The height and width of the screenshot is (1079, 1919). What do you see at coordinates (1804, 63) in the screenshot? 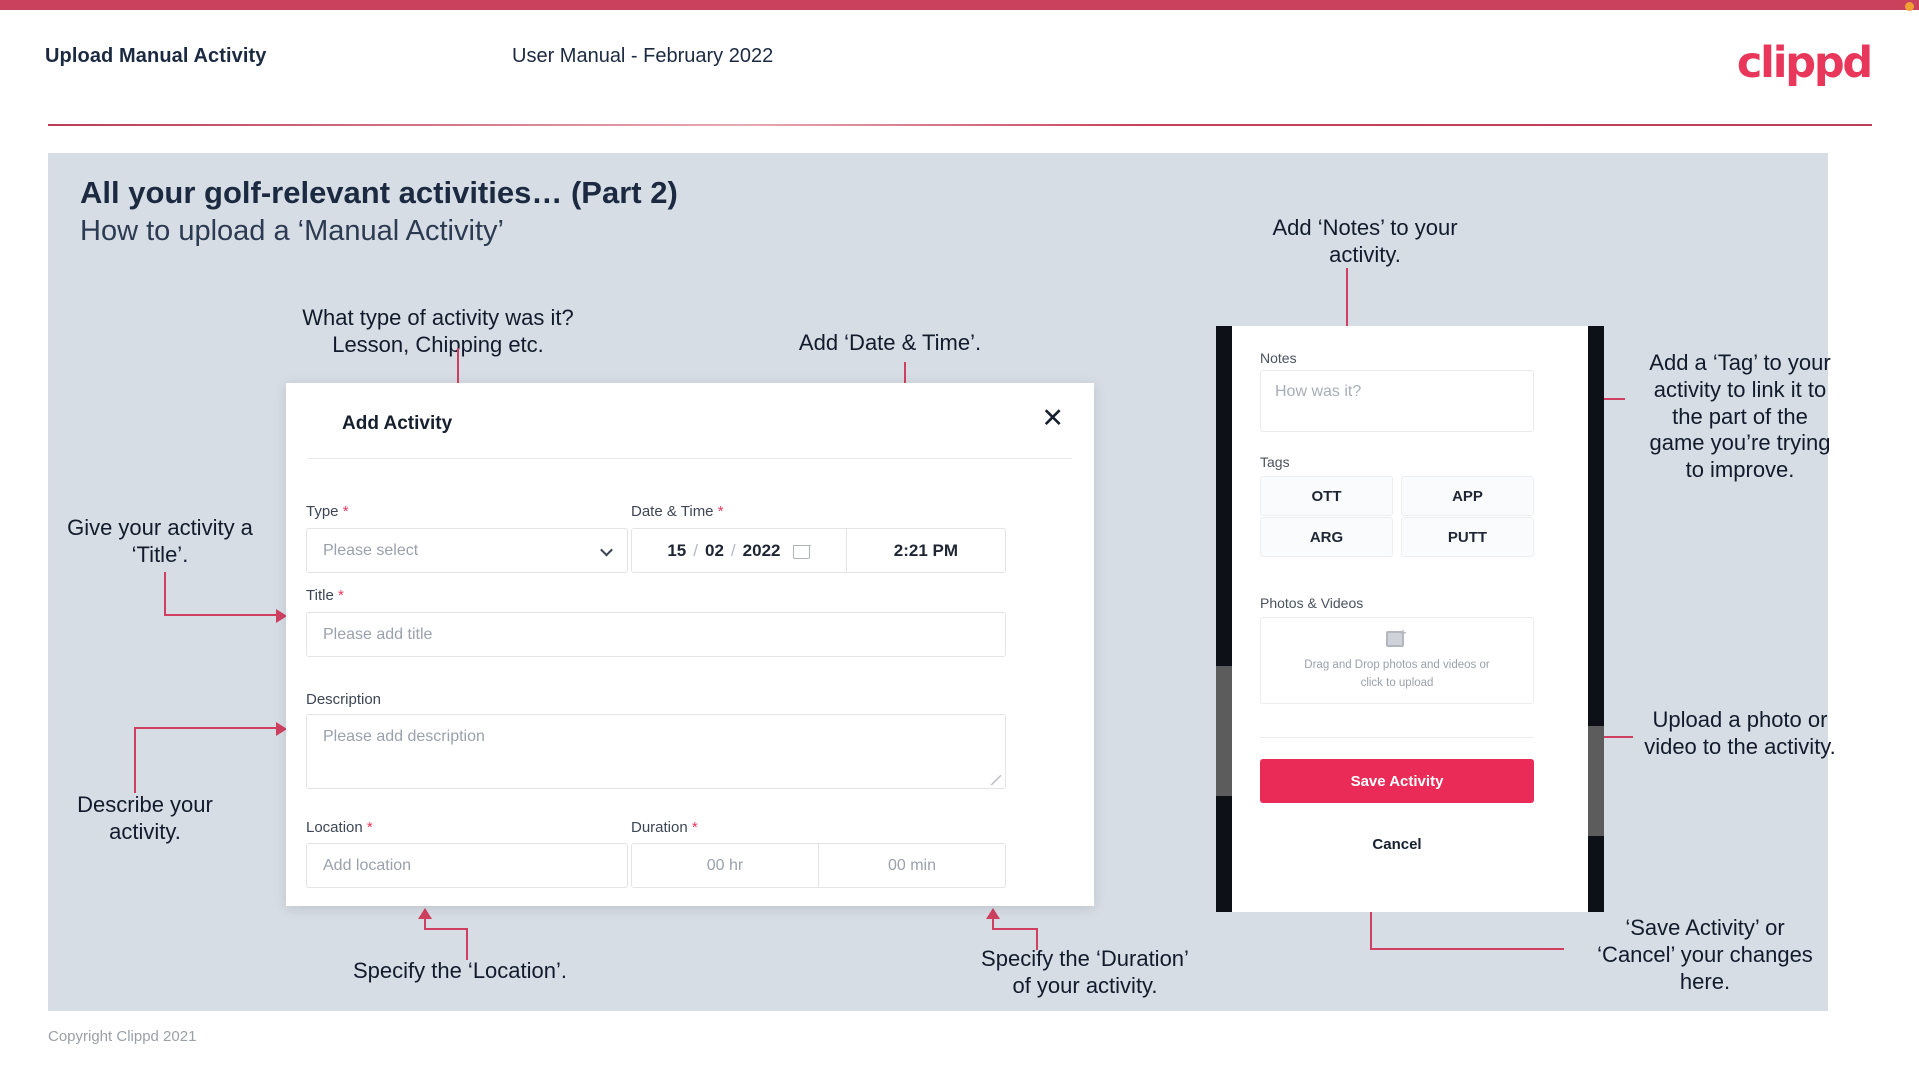
I see `clippd-logo: clippd` at bounding box center [1804, 63].